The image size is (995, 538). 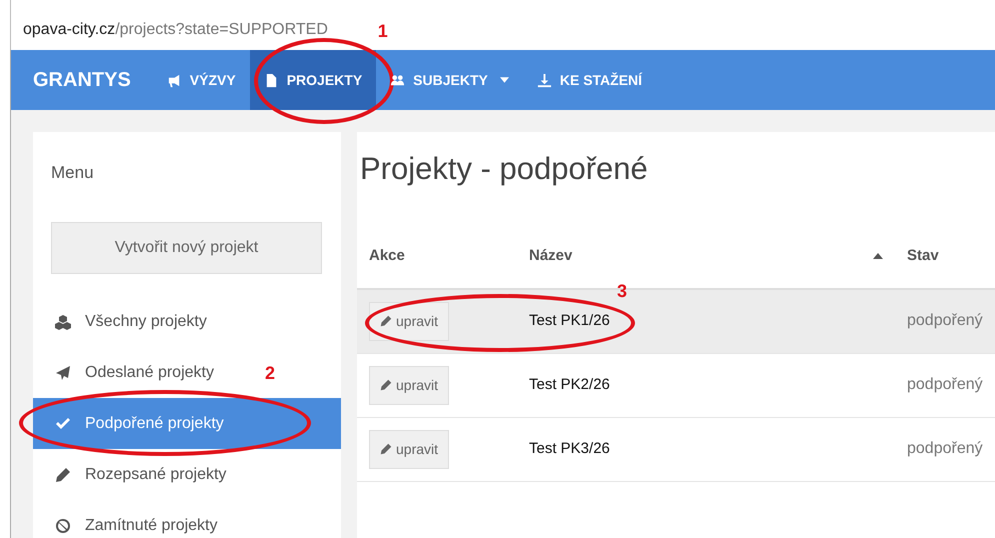 I want to click on page-title: Projekty - podpořené, so click(x=504, y=169).